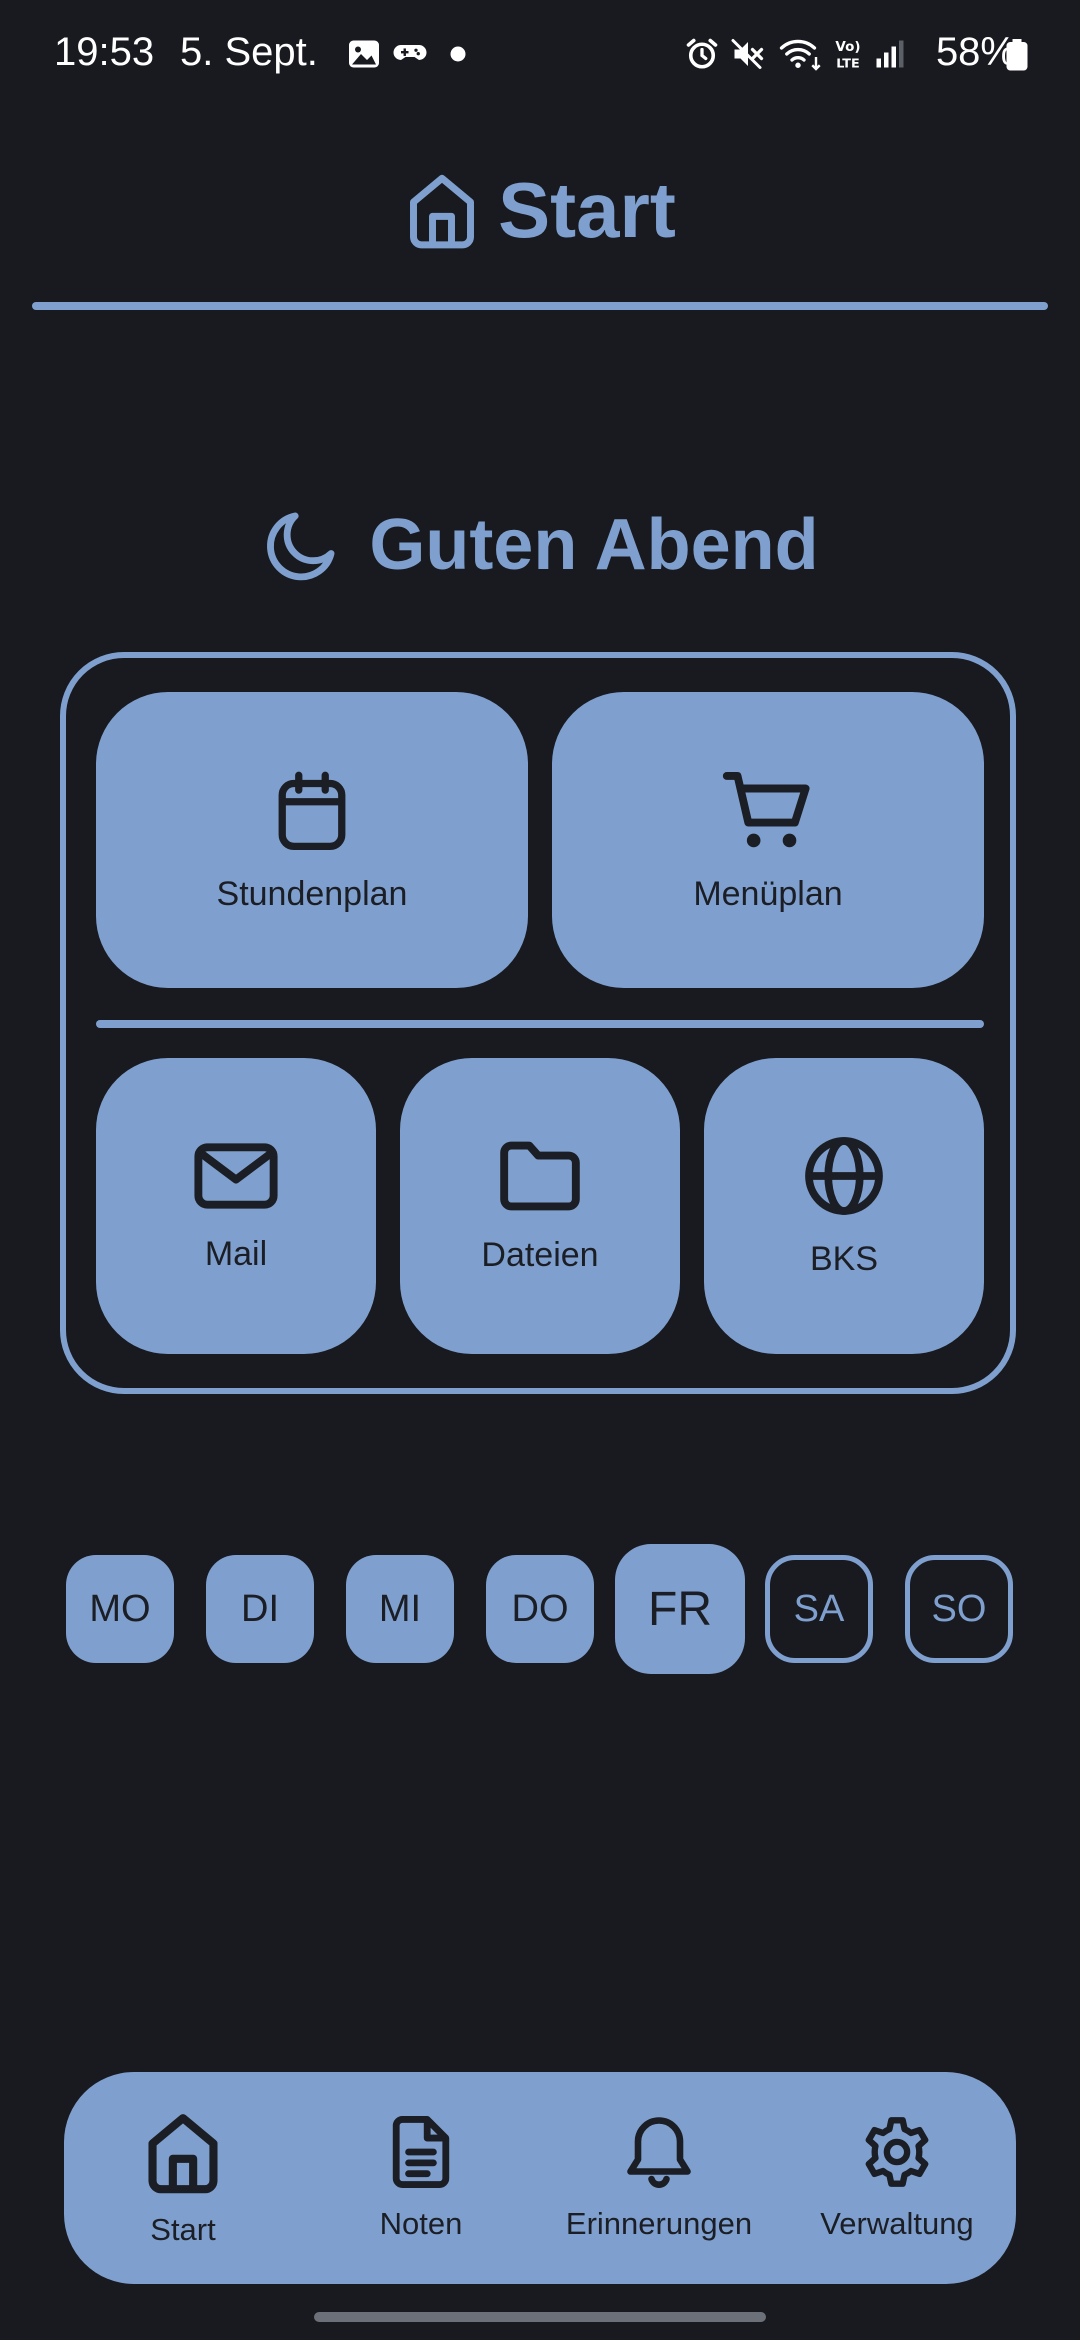  What do you see at coordinates (890, 54) in the screenshot?
I see `signal-icon` at bounding box center [890, 54].